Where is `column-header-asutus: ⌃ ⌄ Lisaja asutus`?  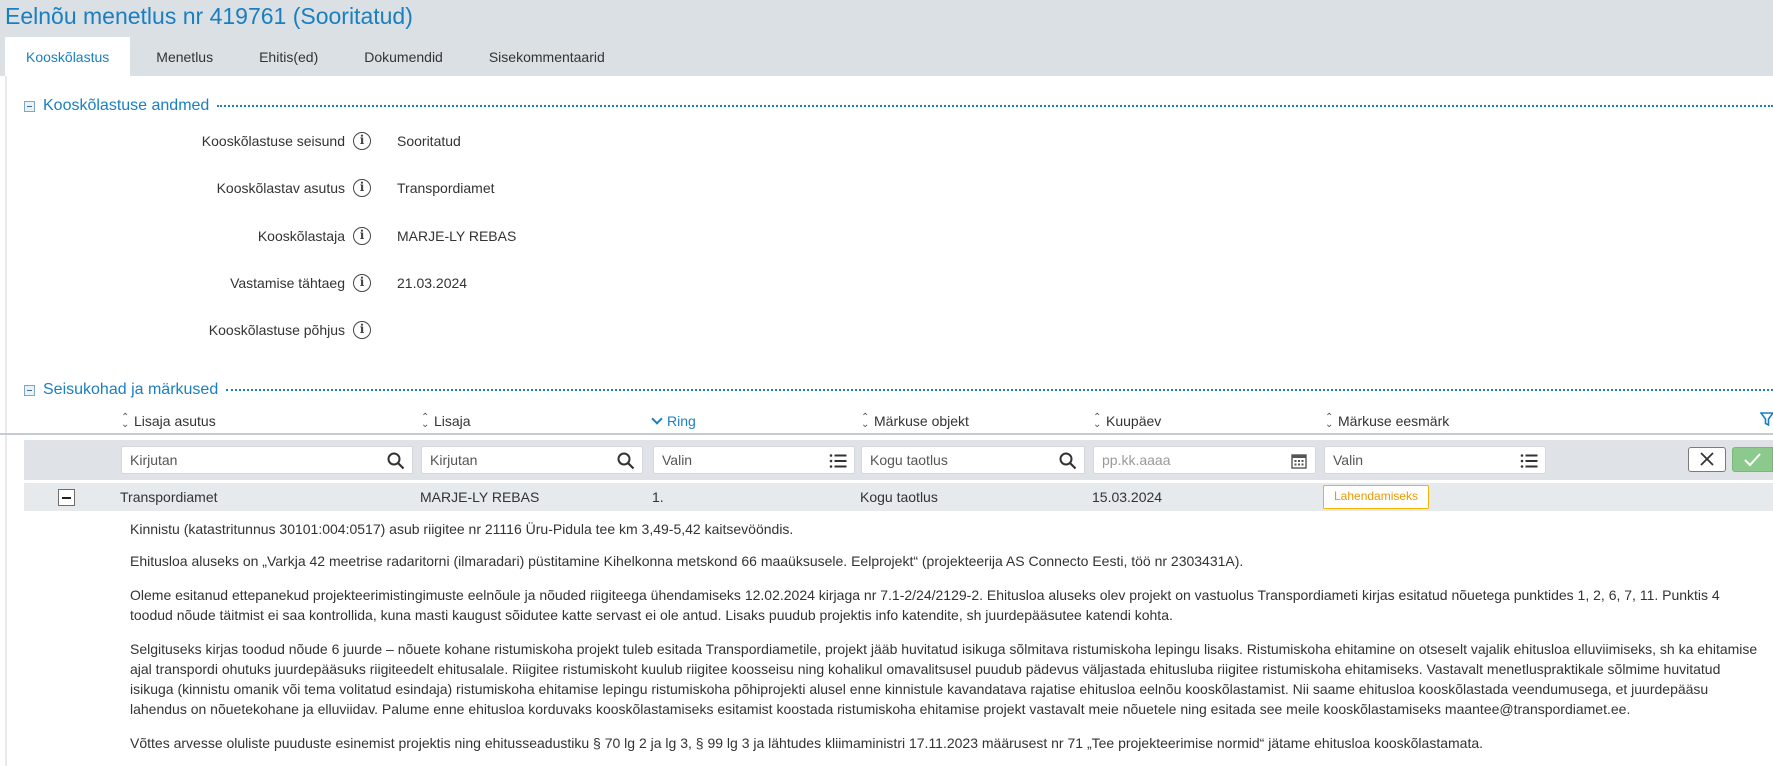
column-header-asutus: ⌃ ⌄ Lisaja asutus is located at coordinates (168, 421).